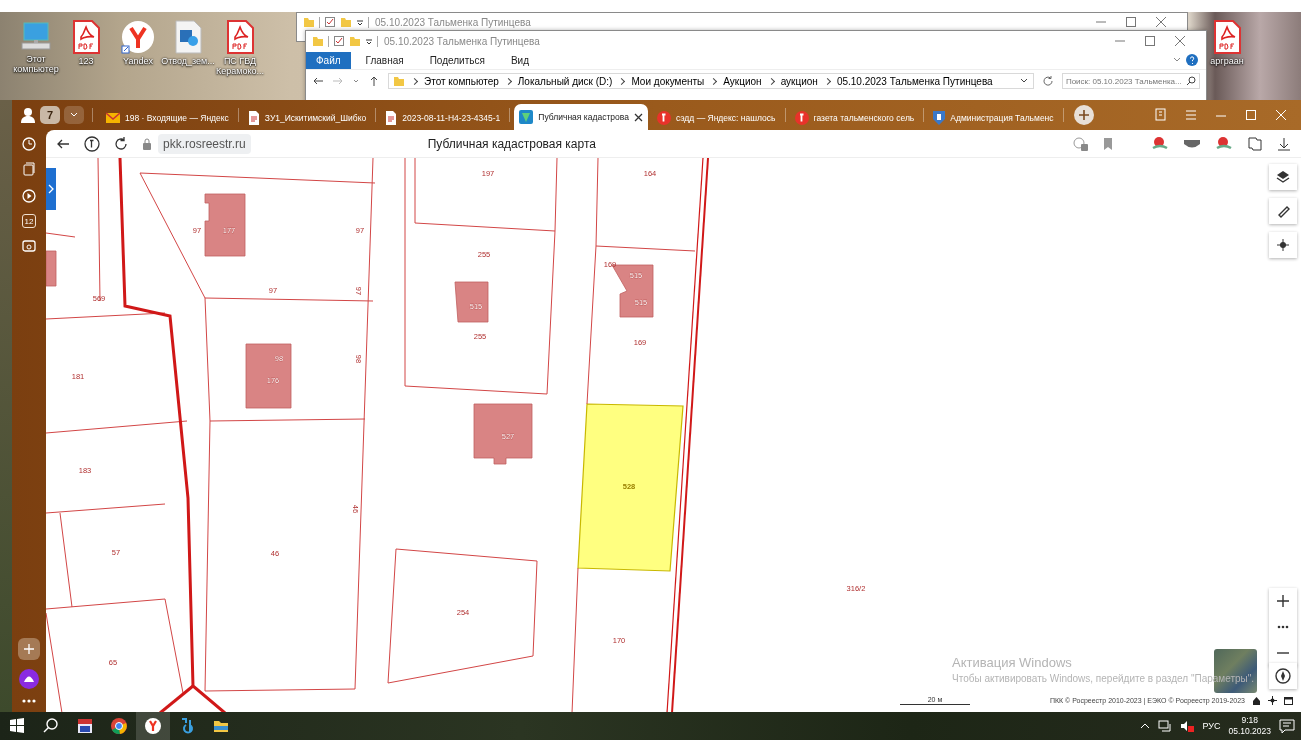 The height and width of the screenshot is (740, 1301). What do you see at coordinates (29, 144) in the screenshot?
I see `history-icon` at bounding box center [29, 144].